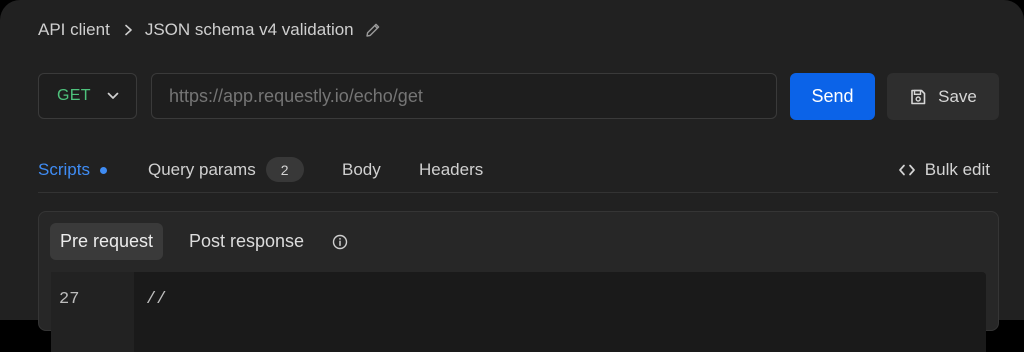  What do you see at coordinates (74, 30) in the screenshot?
I see `breadcrumb-root: API client` at bounding box center [74, 30].